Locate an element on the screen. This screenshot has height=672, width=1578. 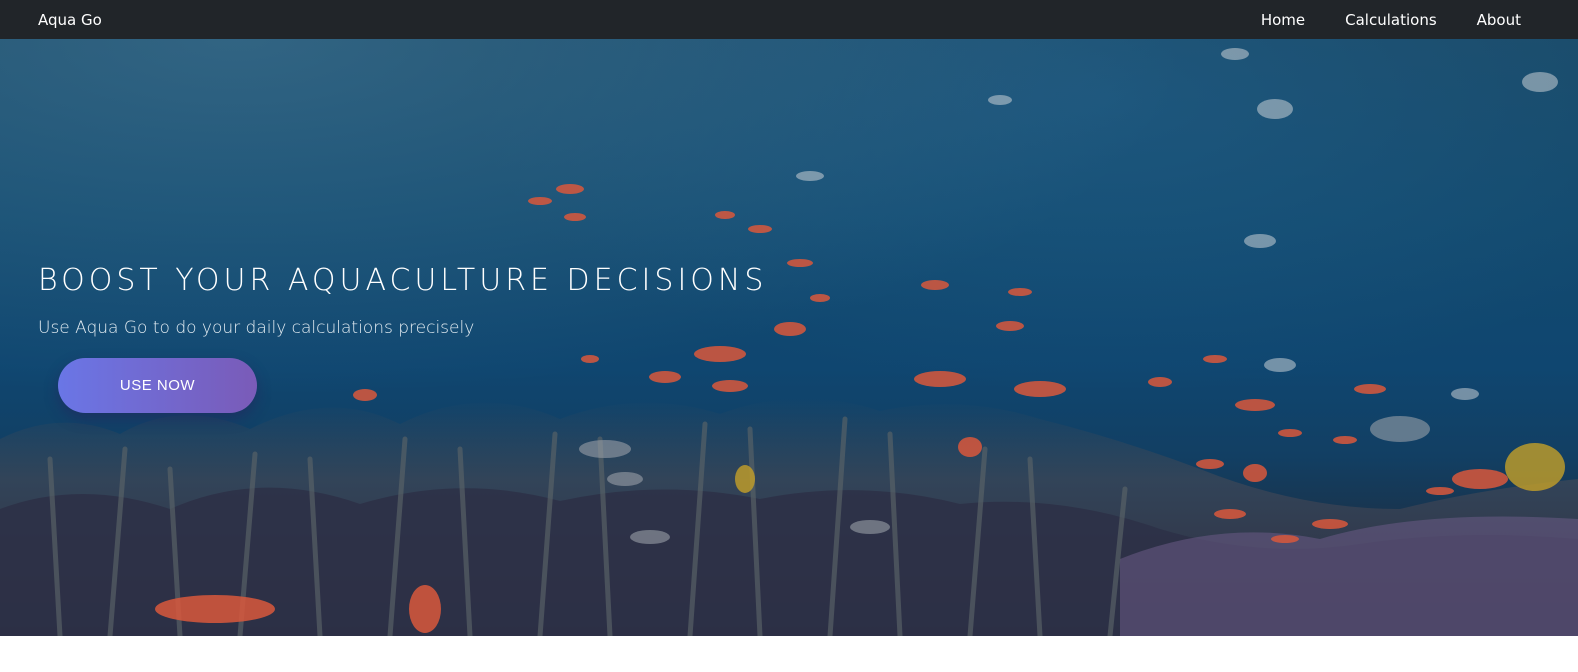
top-navbar: Aqua Go Home Calculations About is located at coordinates (789, 19).